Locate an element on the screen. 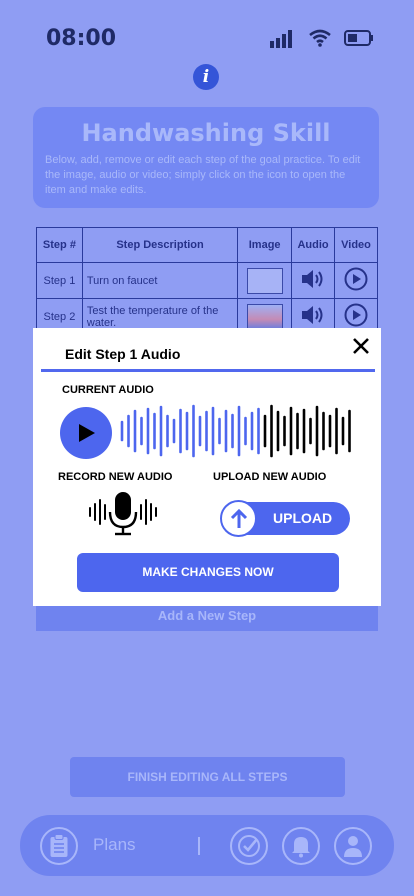  wifi-icon is located at coordinates (320, 38).